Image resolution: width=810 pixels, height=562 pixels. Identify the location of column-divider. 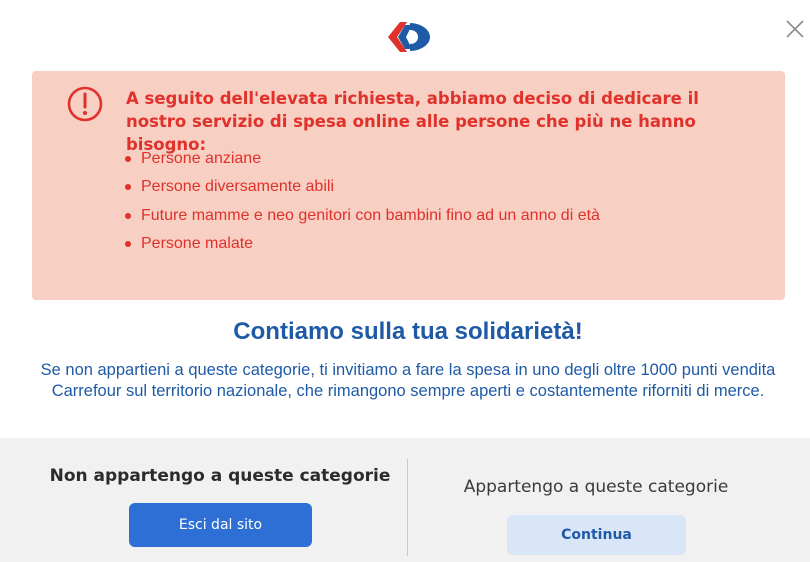
(407, 507).